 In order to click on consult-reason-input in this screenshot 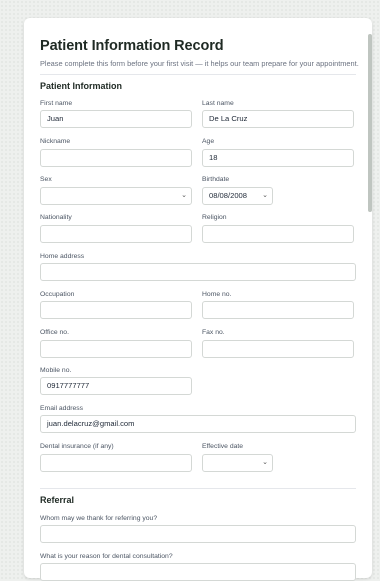, I will do `click(198, 572)`.